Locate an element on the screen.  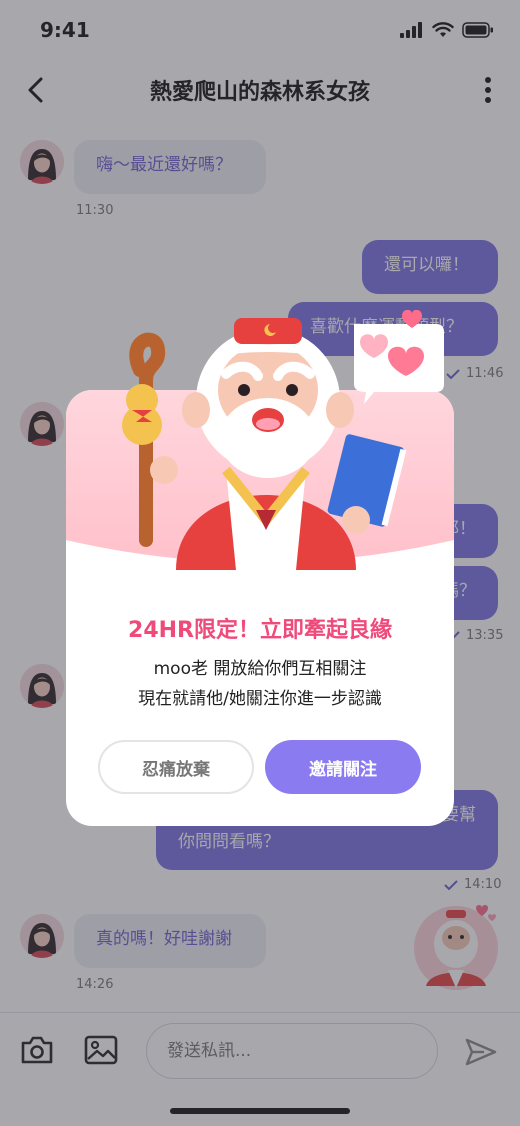
modal-body-line-2: 現在就請他/她關注你進一步認識 is located at coordinates (260, 699).